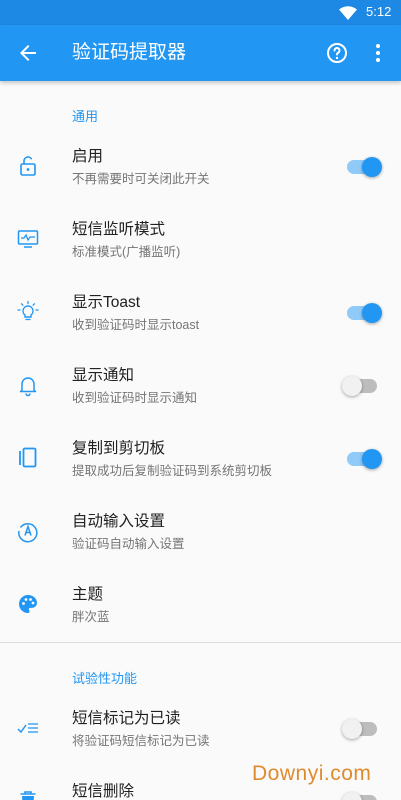  What do you see at coordinates (141, 179) in the screenshot?
I see `setting-subtitle: 不再需要时可关闭此开关` at bounding box center [141, 179].